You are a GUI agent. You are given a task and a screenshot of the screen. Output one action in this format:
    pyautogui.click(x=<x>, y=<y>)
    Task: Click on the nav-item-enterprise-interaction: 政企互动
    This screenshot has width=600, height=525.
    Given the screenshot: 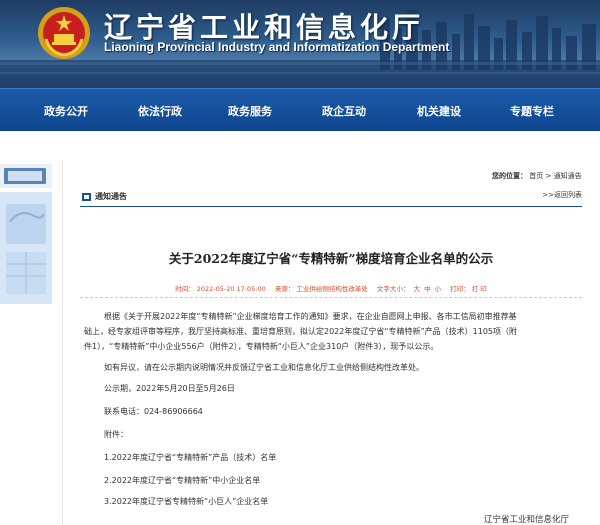 What is the action you would take?
    pyautogui.click(x=344, y=111)
    